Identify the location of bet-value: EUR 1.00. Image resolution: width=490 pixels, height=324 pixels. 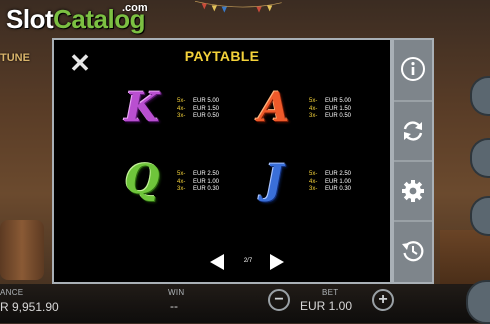
(326, 306).